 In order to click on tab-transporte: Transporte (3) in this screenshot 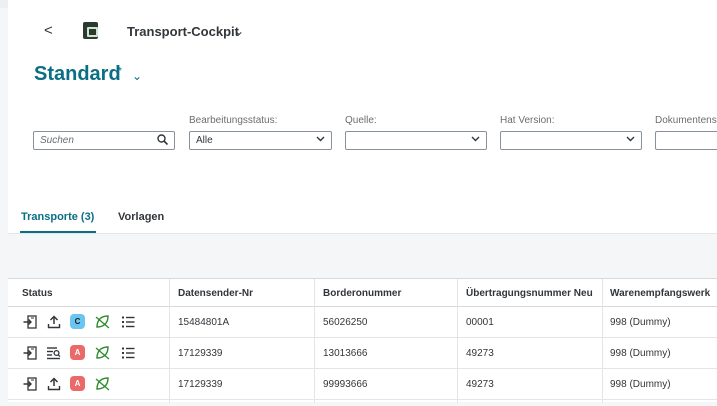, I will do `click(57, 217)`.